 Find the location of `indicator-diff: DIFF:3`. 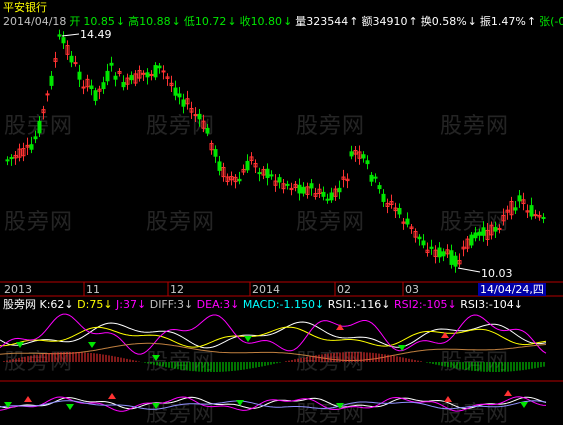

indicator-diff: DIFF:3 is located at coordinates (166, 304).